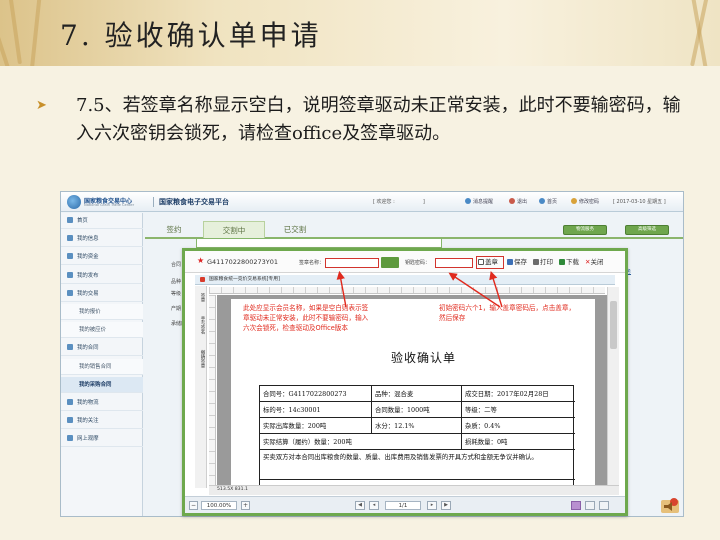 The image size is (720, 540). What do you see at coordinates (245, 505) in the screenshot?
I see `zoom-in-button: +` at bounding box center [245, 505].